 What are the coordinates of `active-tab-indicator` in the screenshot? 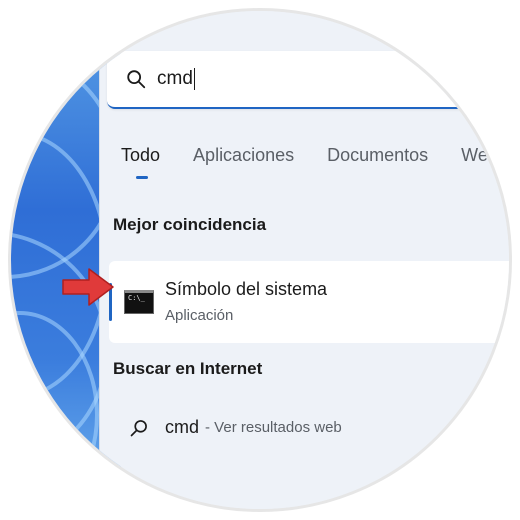 It's located at (142, 177).